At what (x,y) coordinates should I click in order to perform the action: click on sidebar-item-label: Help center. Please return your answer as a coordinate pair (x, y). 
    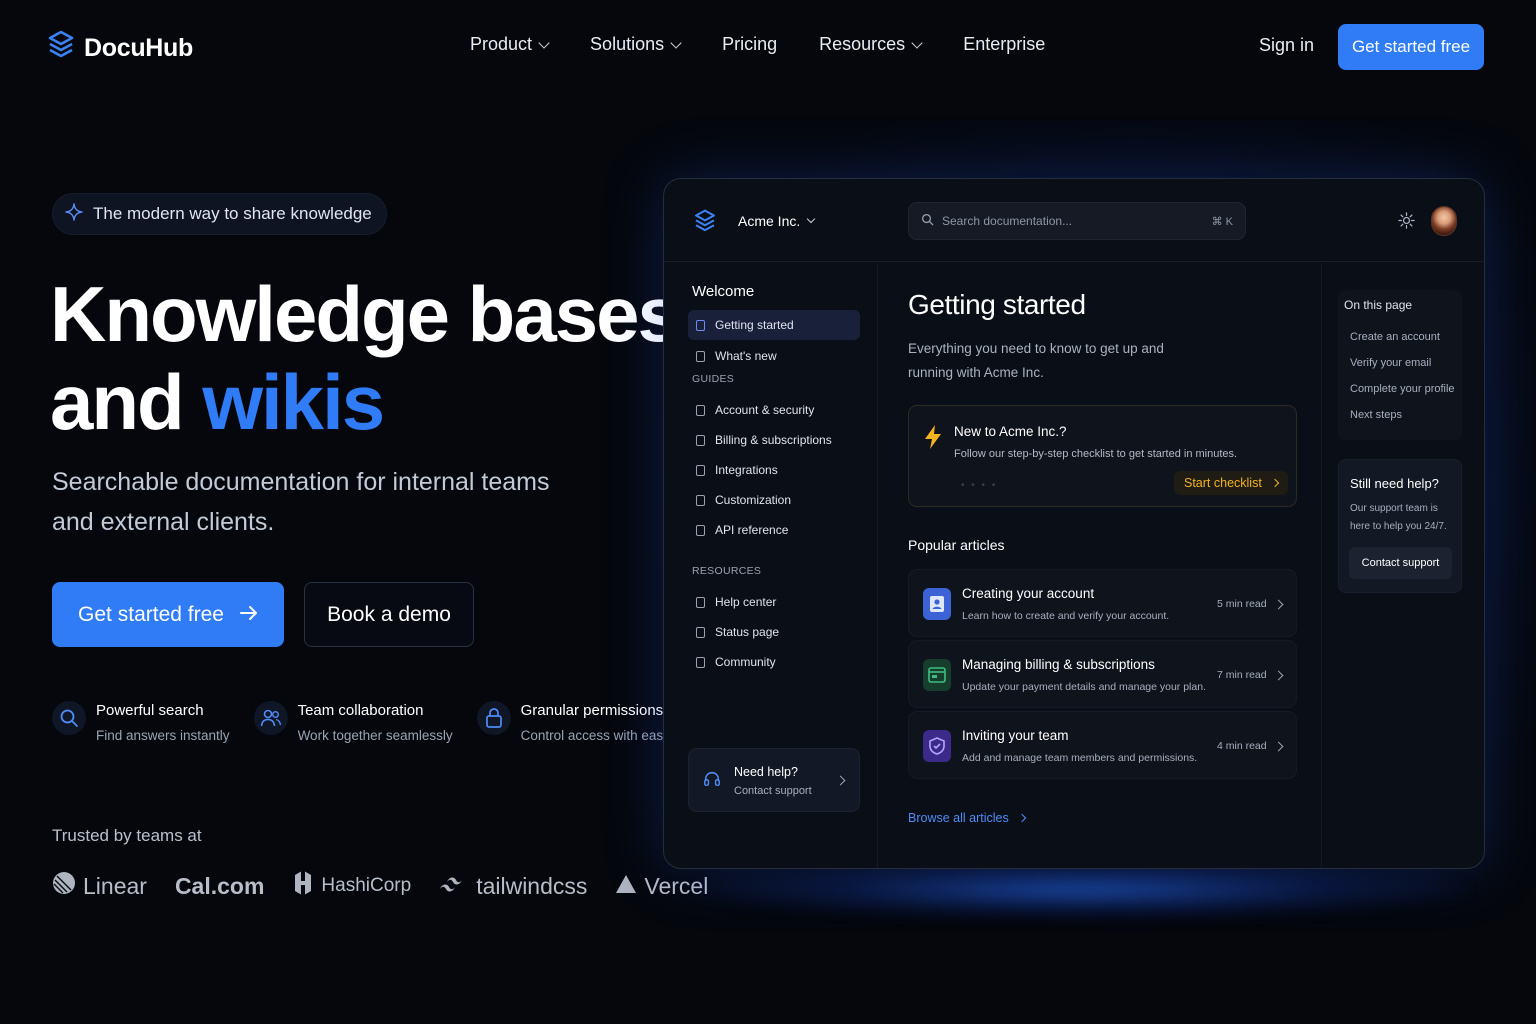
    Looking at the image, I should click on (746, 602).